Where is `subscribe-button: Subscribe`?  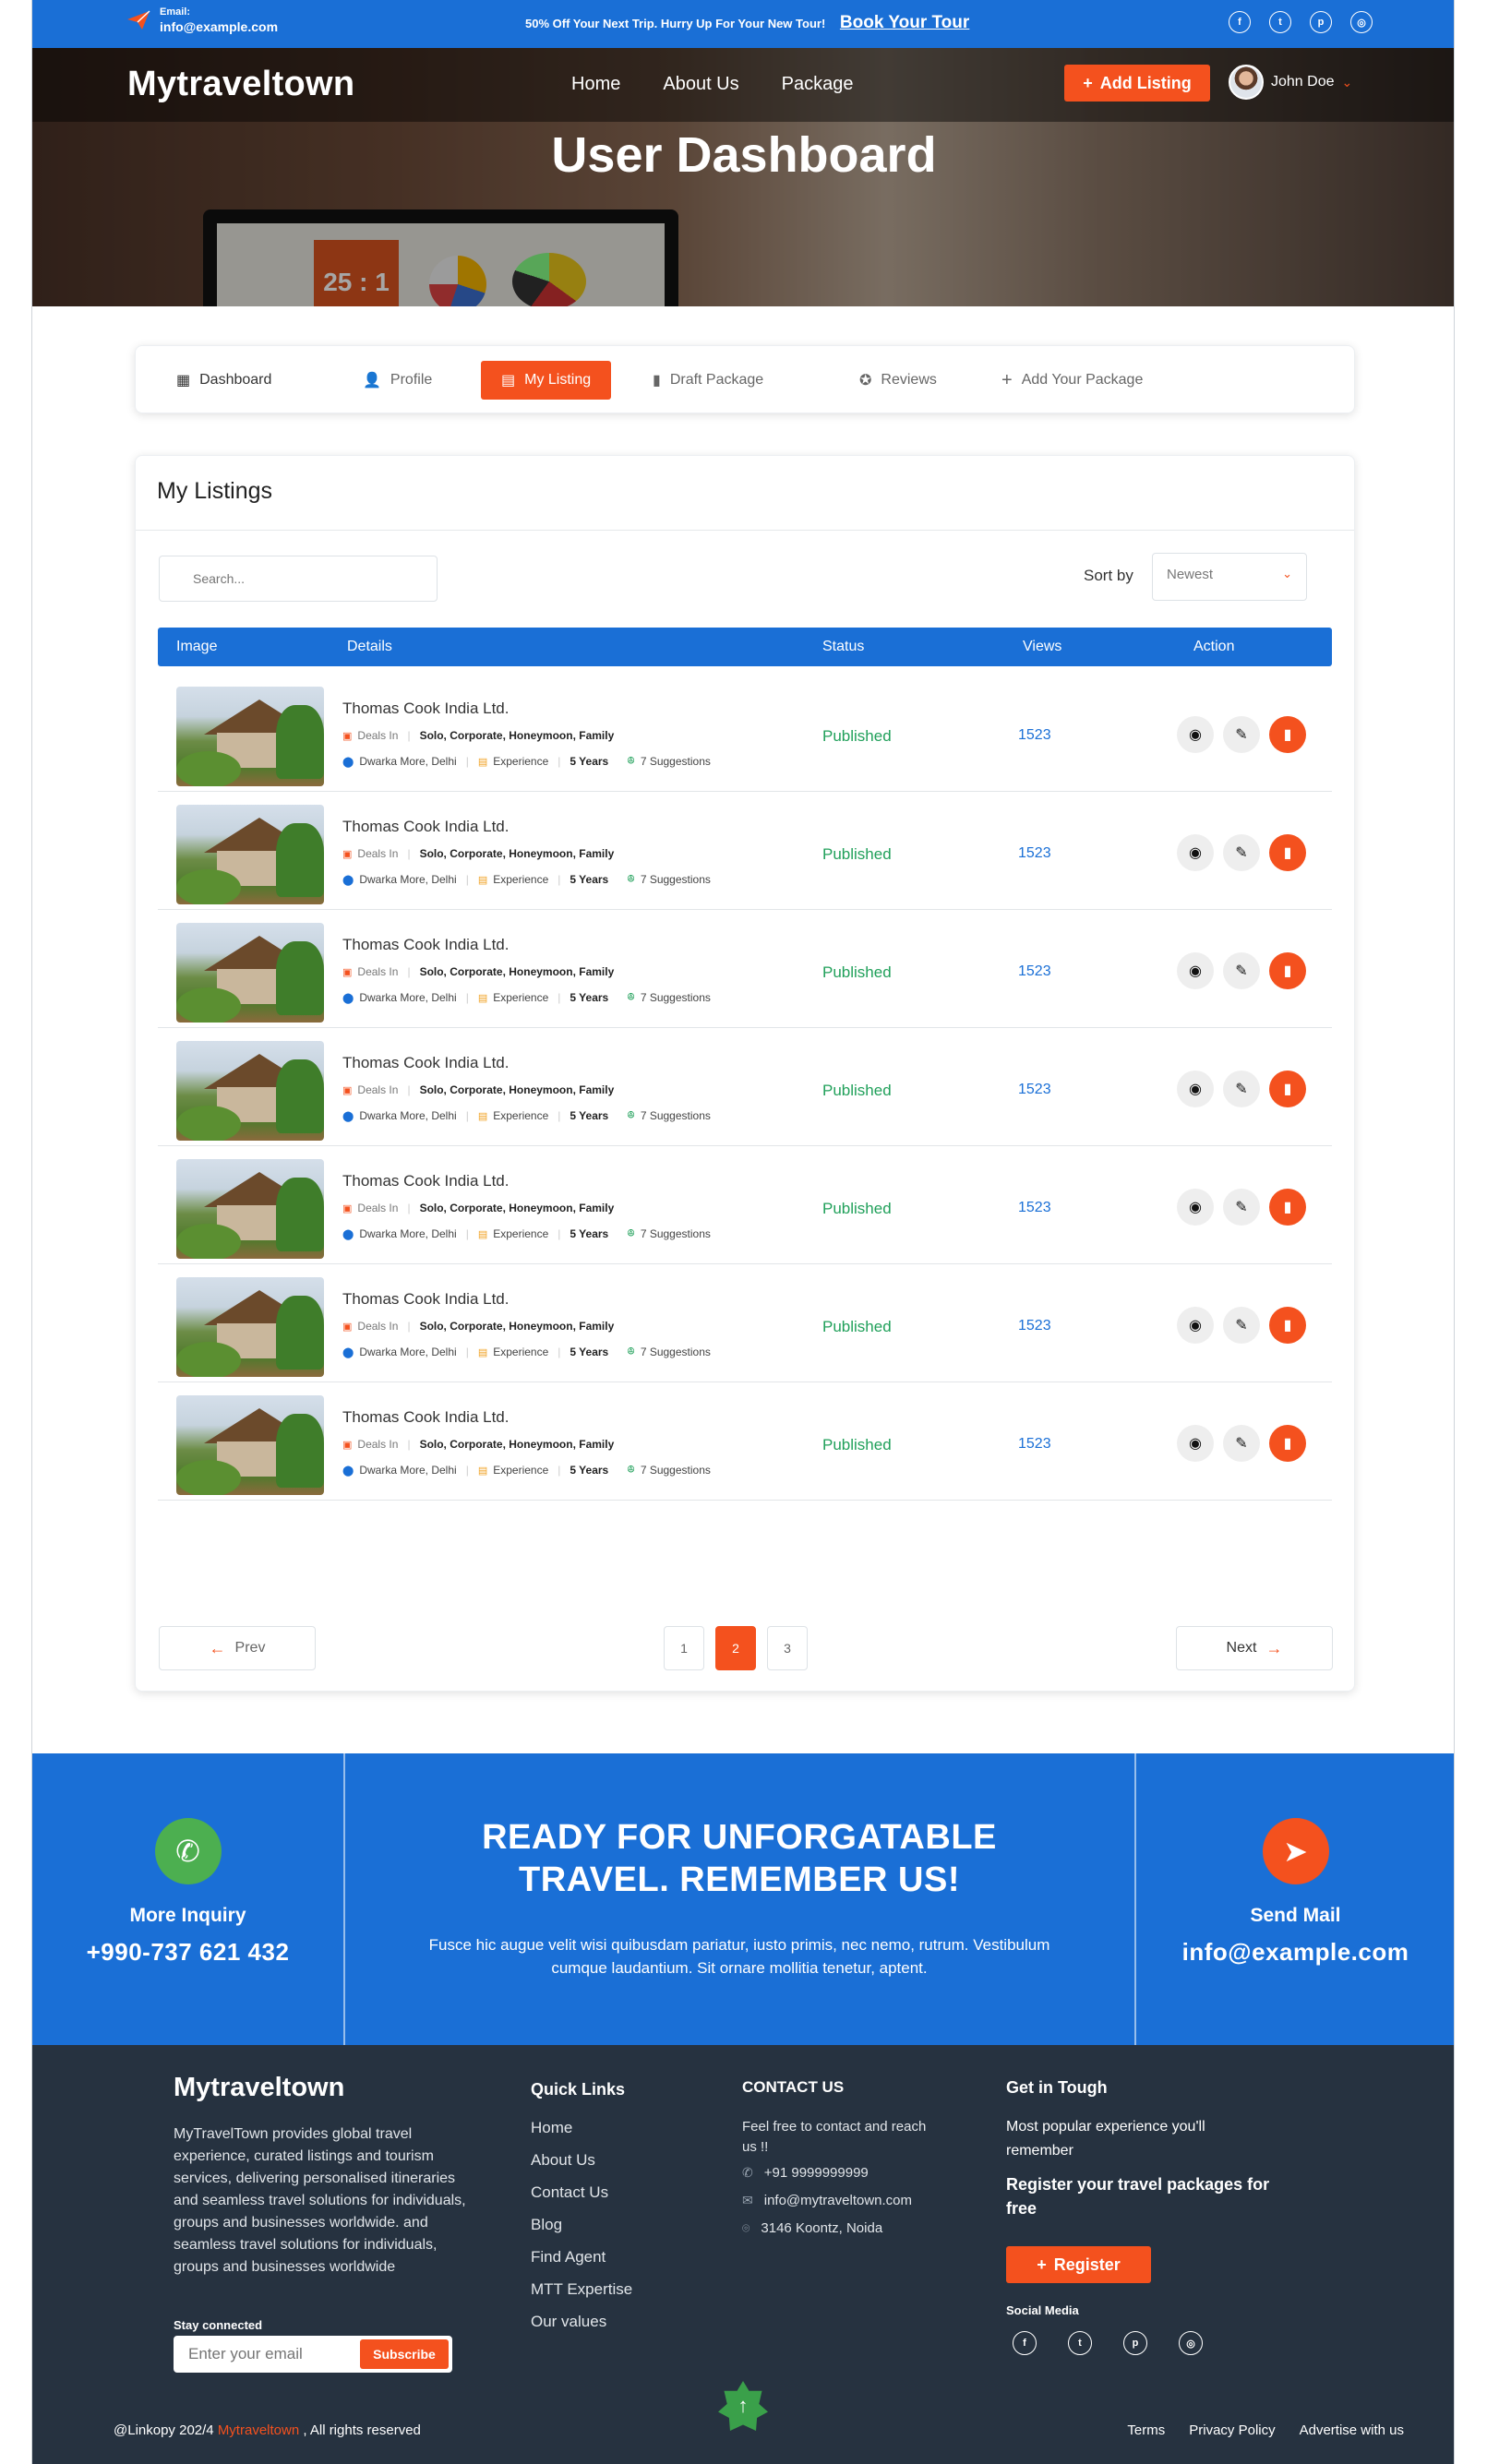
subscribe-button: Subscribe is located at coordinates (404, 2354).